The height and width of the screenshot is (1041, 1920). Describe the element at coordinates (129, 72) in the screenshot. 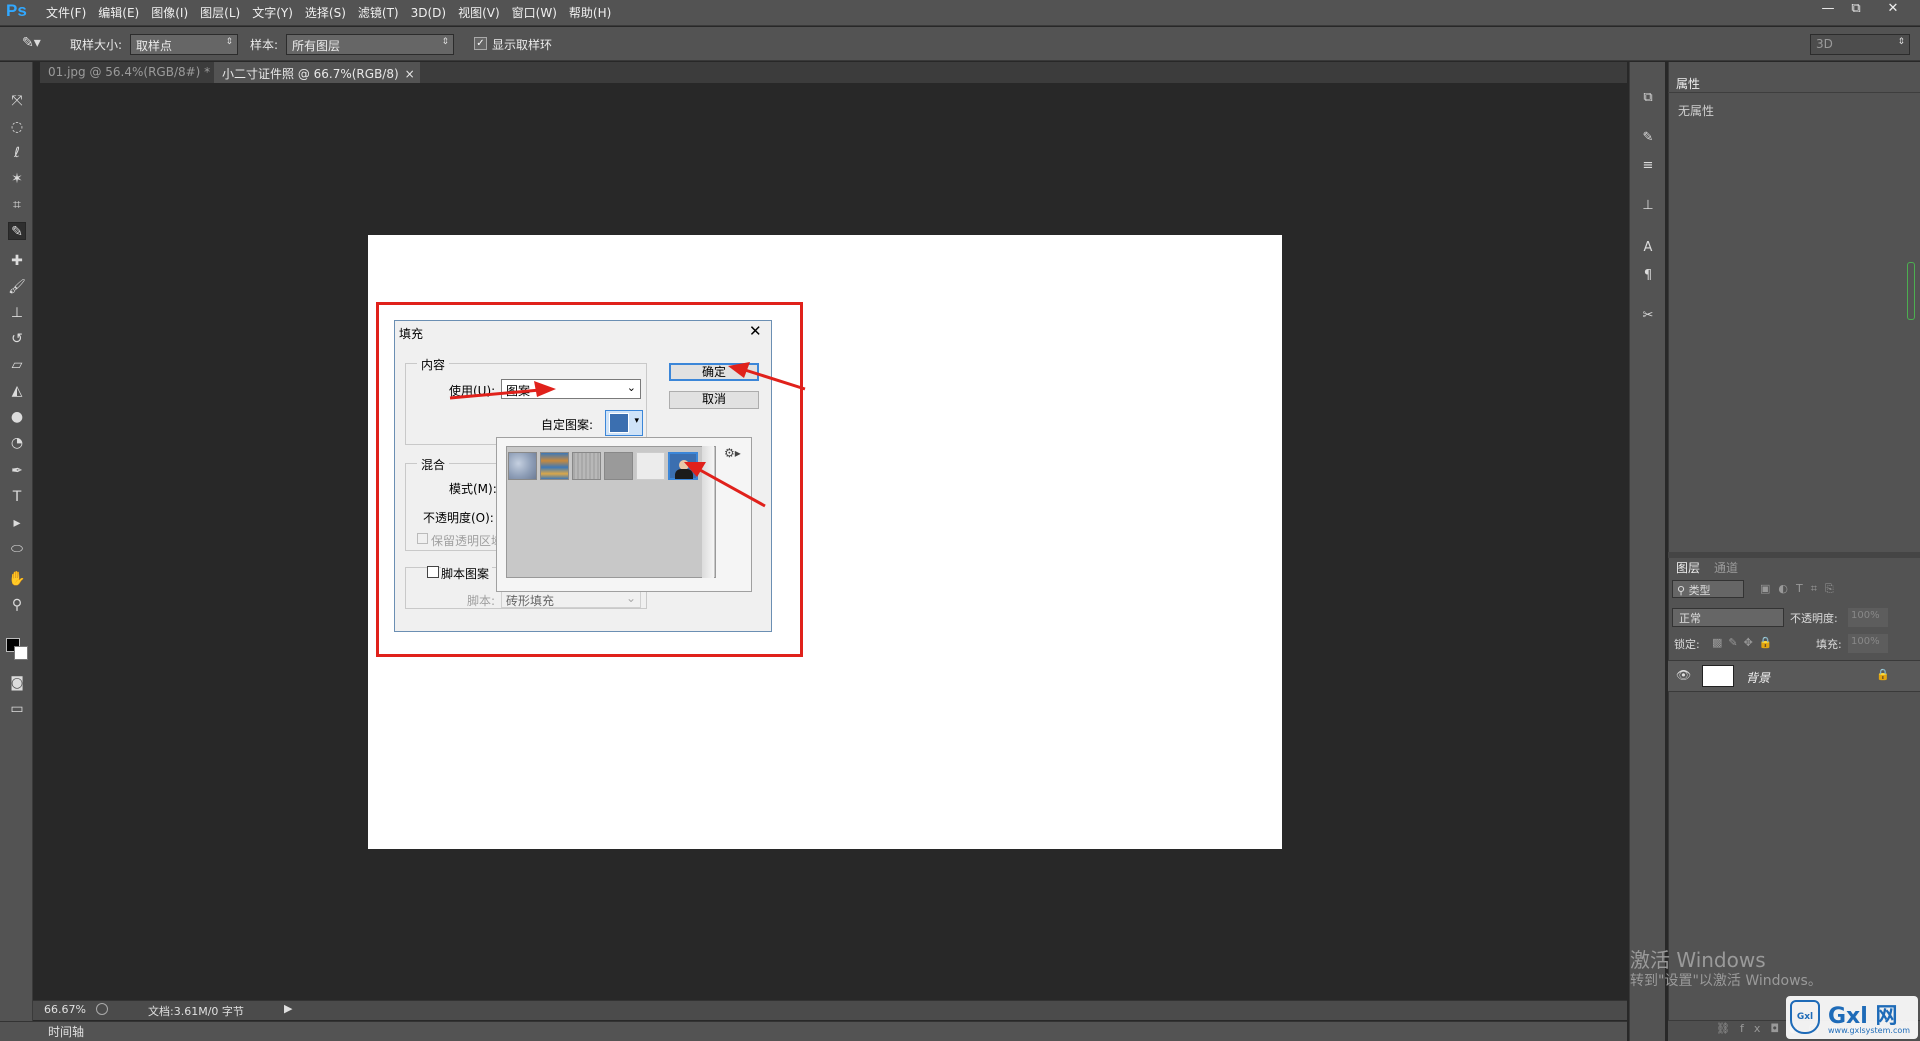

I see `tab-label: 01.jpg @ 56.4%(RGB/8#) *` at that location.